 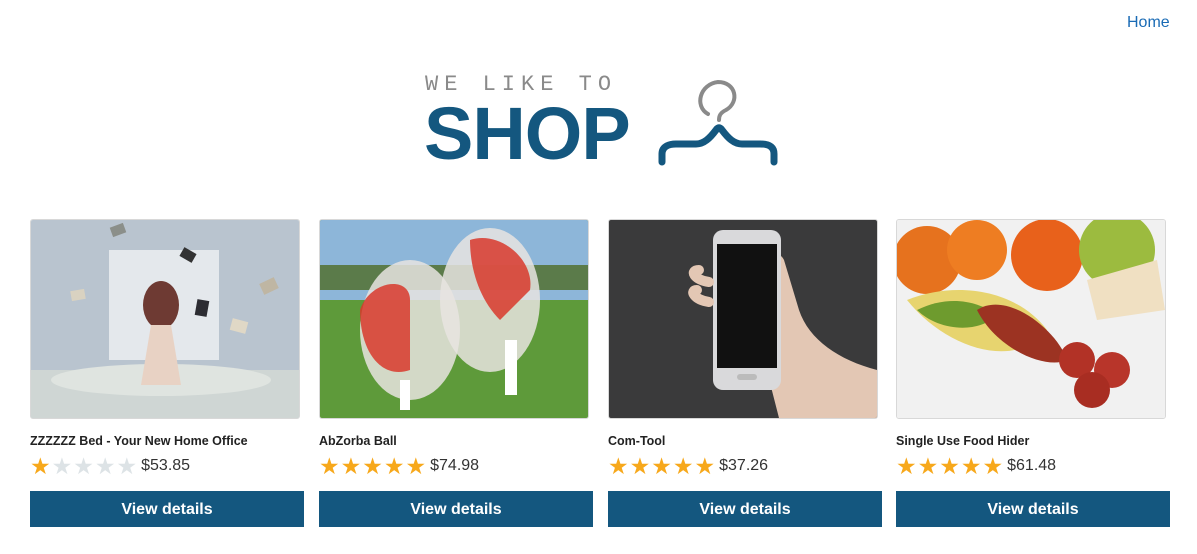 I want to click on product-title: Single Use Food Hider, so click(x=1033, y=441).